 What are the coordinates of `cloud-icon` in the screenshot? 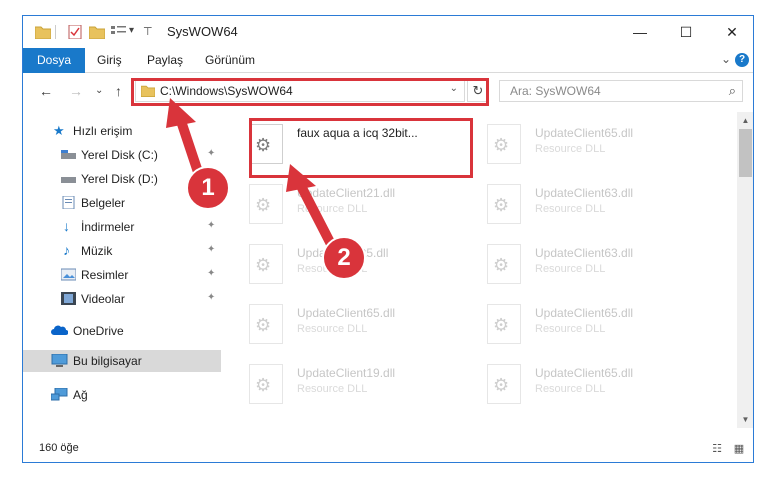 It's located at (59, 330).